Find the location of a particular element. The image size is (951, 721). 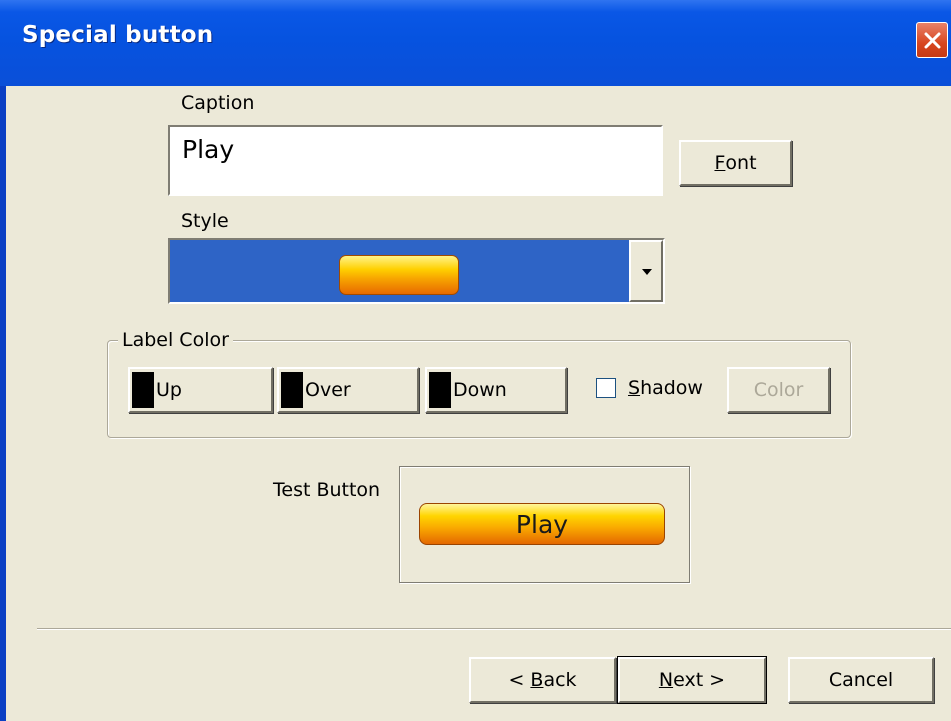

over-color-button: Over is located at coordinates (348, 390).